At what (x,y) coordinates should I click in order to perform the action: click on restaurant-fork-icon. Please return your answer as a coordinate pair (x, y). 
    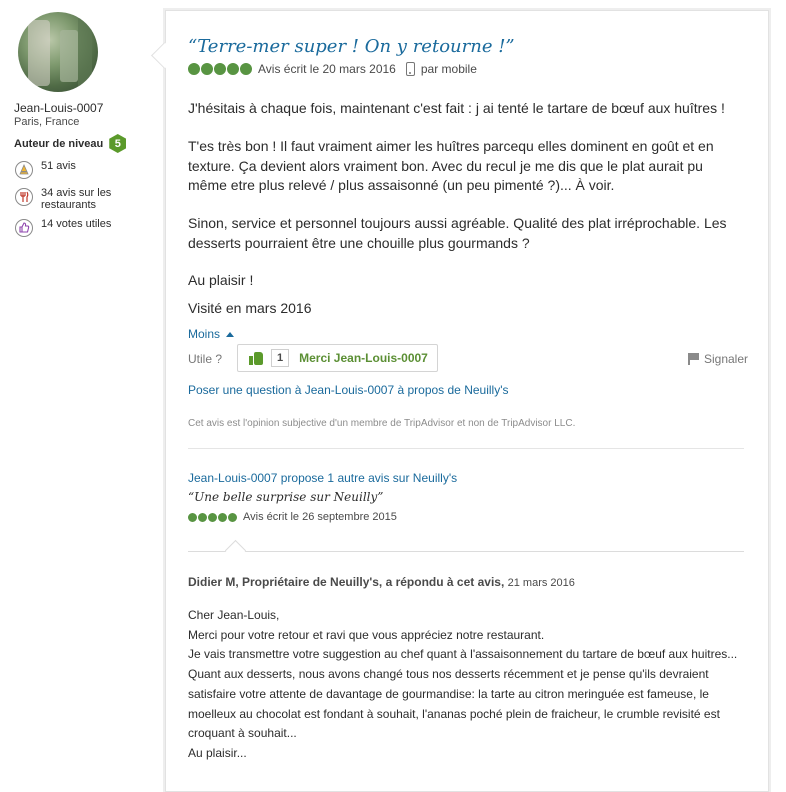
    Looking at the image, I should click on (24, 197).